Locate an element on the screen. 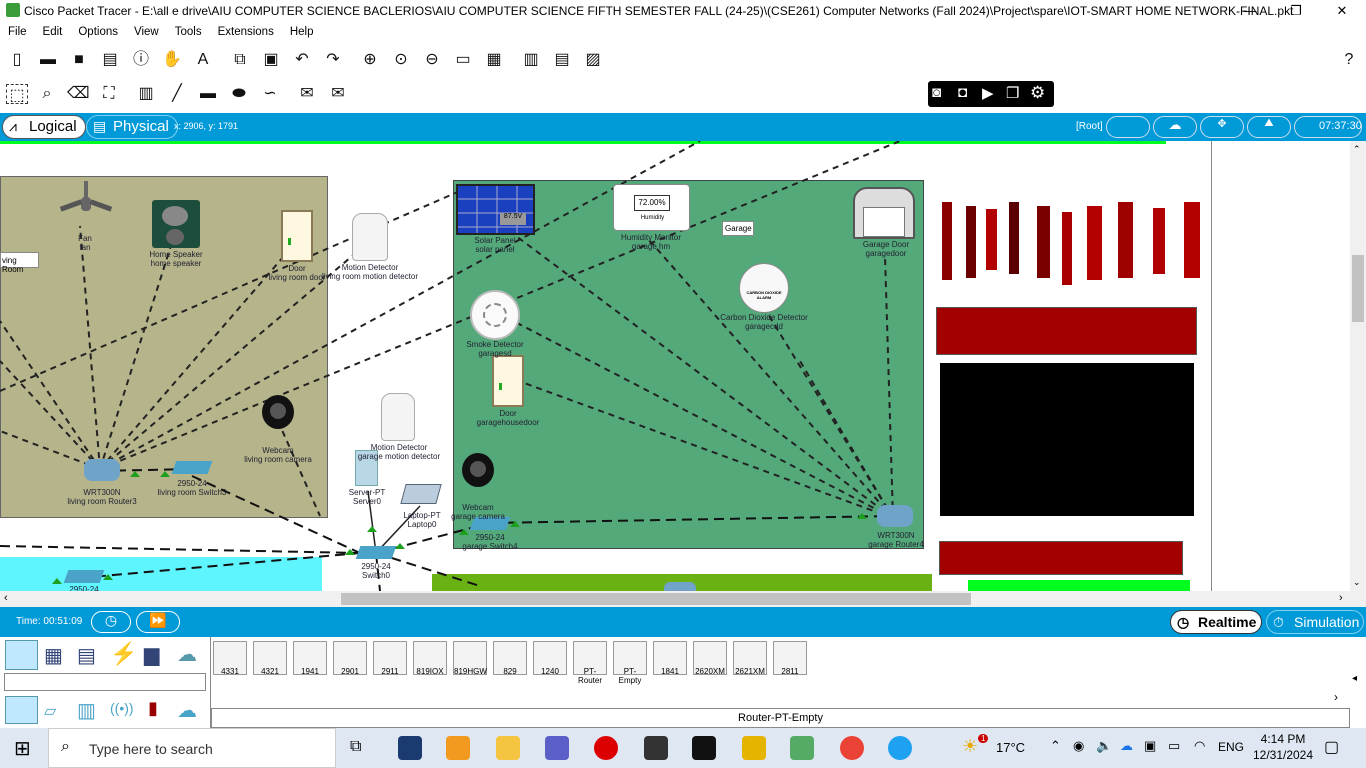 Image resolution: width=1366 pixels, height=768 pixels. root-breadcrumb: [Root] is located at coordinates (1089, 126).